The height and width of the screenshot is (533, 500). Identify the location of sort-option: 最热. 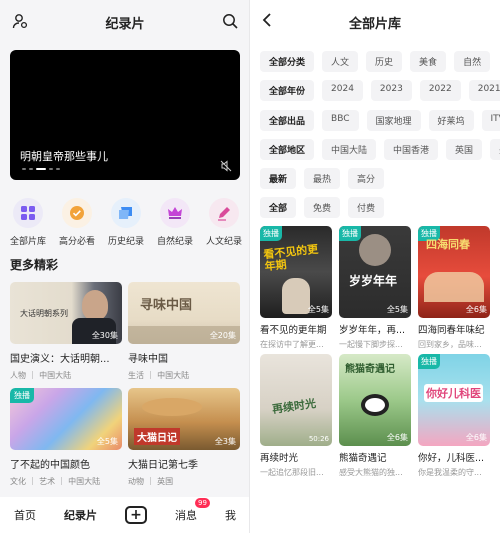
(322, 178).